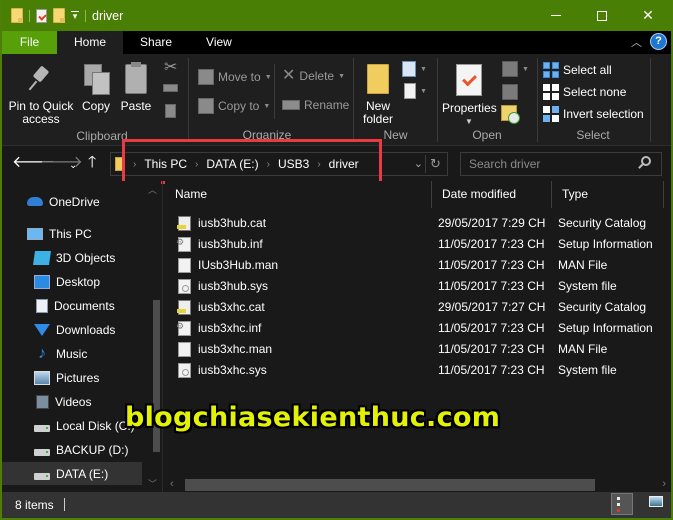  I want to click on nav-label: Music, so click(72, 353).